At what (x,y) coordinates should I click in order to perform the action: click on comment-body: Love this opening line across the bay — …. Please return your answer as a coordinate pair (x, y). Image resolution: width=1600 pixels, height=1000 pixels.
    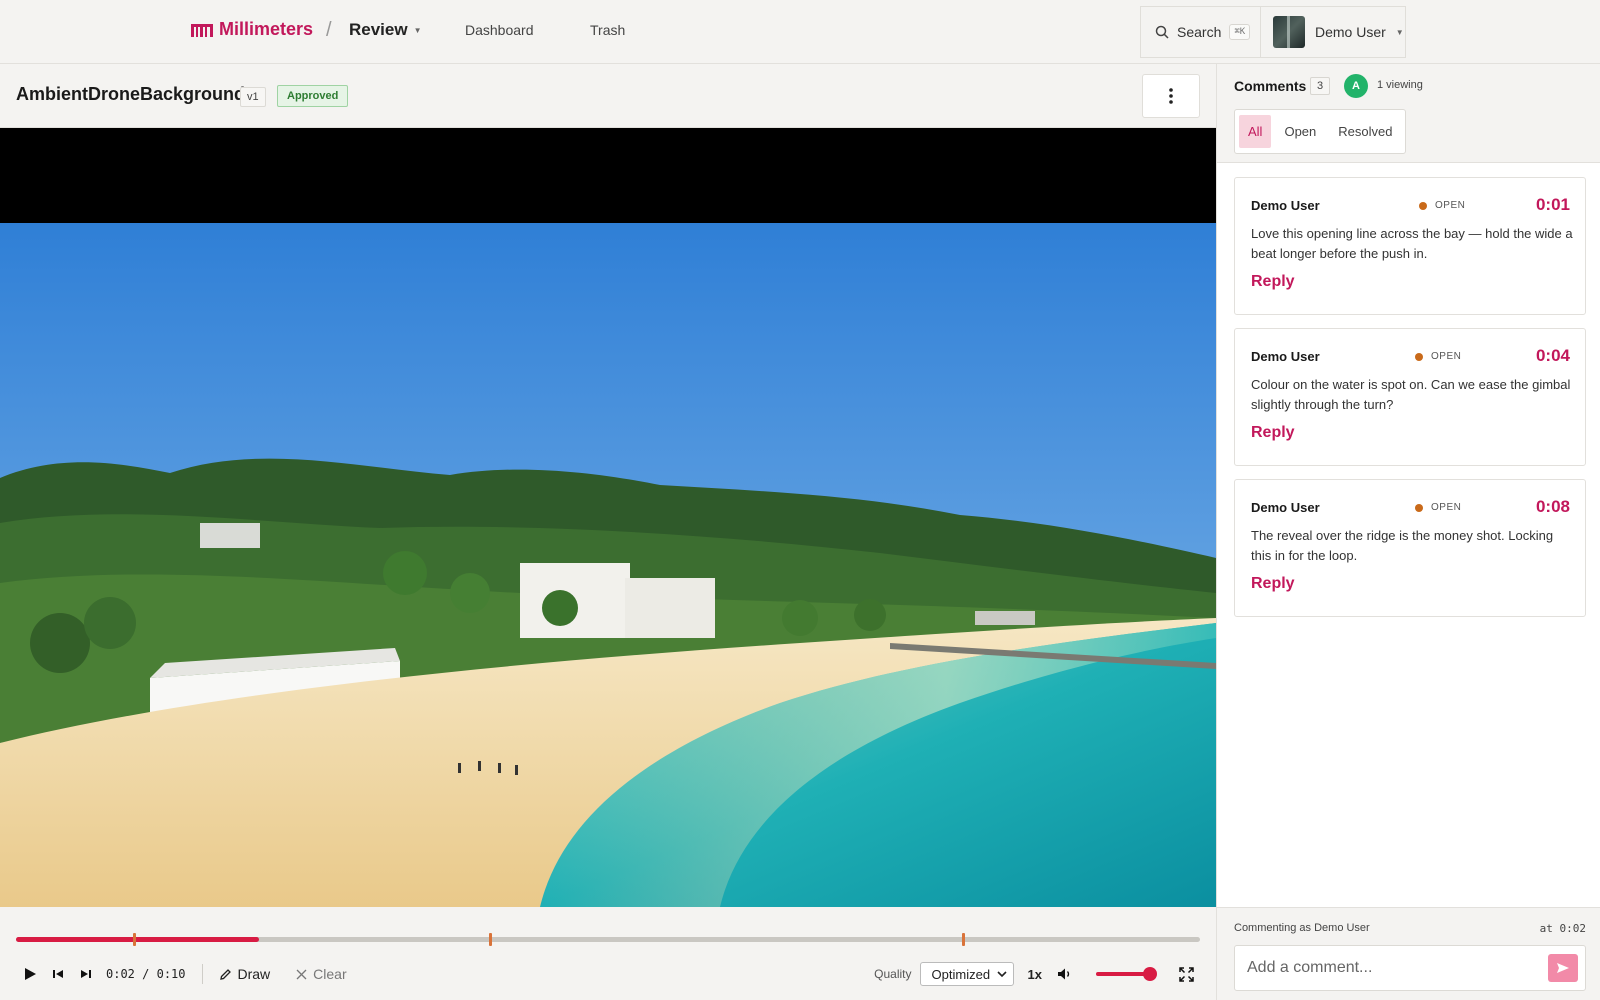
    Looking at the image, I should click on (1412, 243).